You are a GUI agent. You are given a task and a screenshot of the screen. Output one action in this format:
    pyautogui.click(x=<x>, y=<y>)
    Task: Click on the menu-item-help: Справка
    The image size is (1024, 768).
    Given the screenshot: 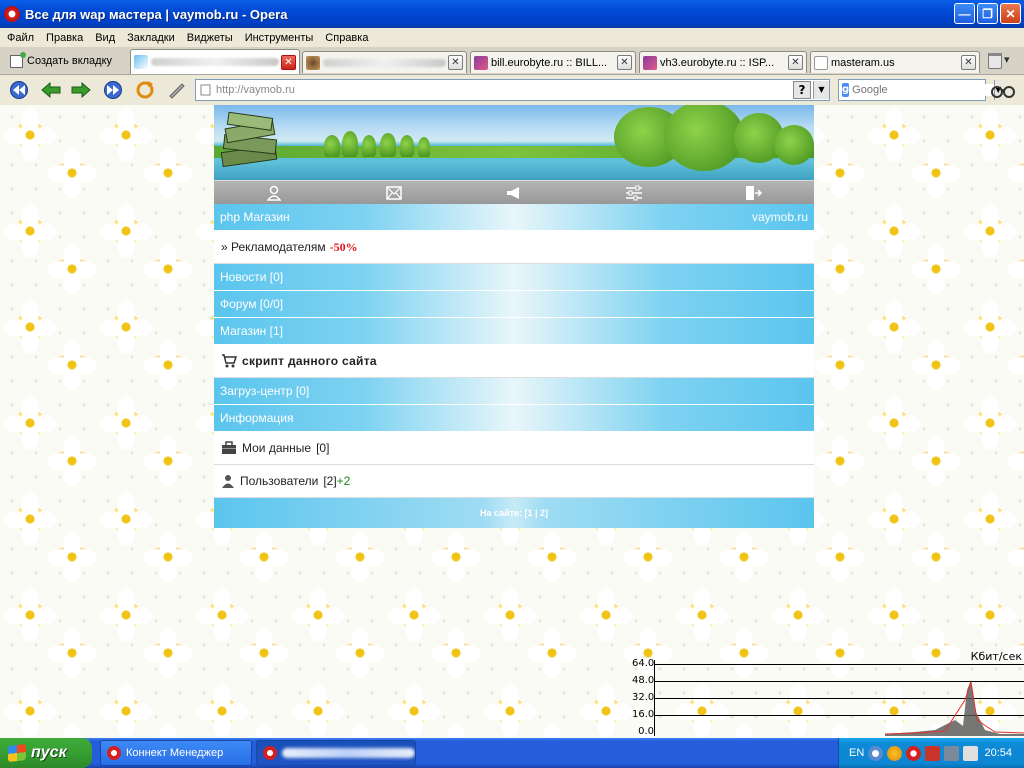 What is the action you would take?
    pyautogui.click(x=346, y=38)
    